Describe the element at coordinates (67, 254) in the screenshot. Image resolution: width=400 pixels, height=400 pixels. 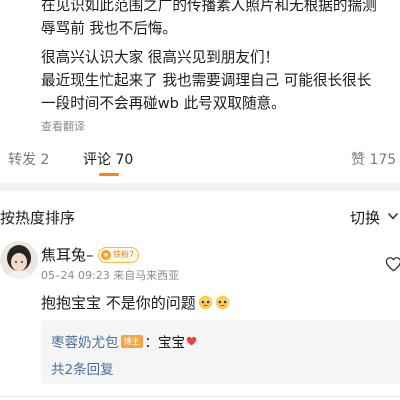
I see `comment-username: 焦耳兔–` at that location.